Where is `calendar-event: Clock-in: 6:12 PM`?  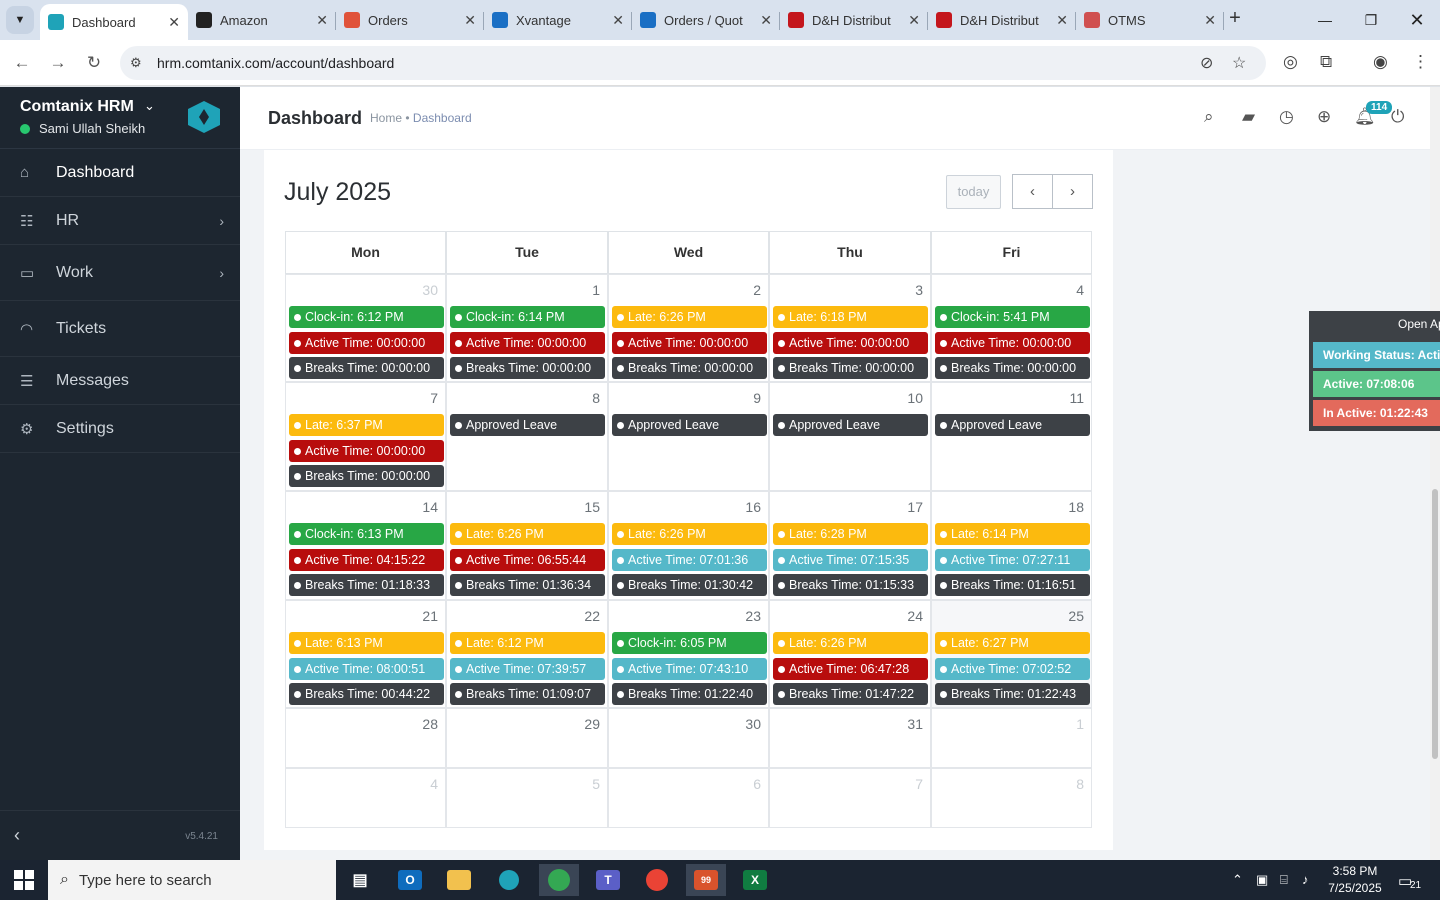
calendar-event: Clock-in: 6:12 PM is located at coordinates (366, 317).